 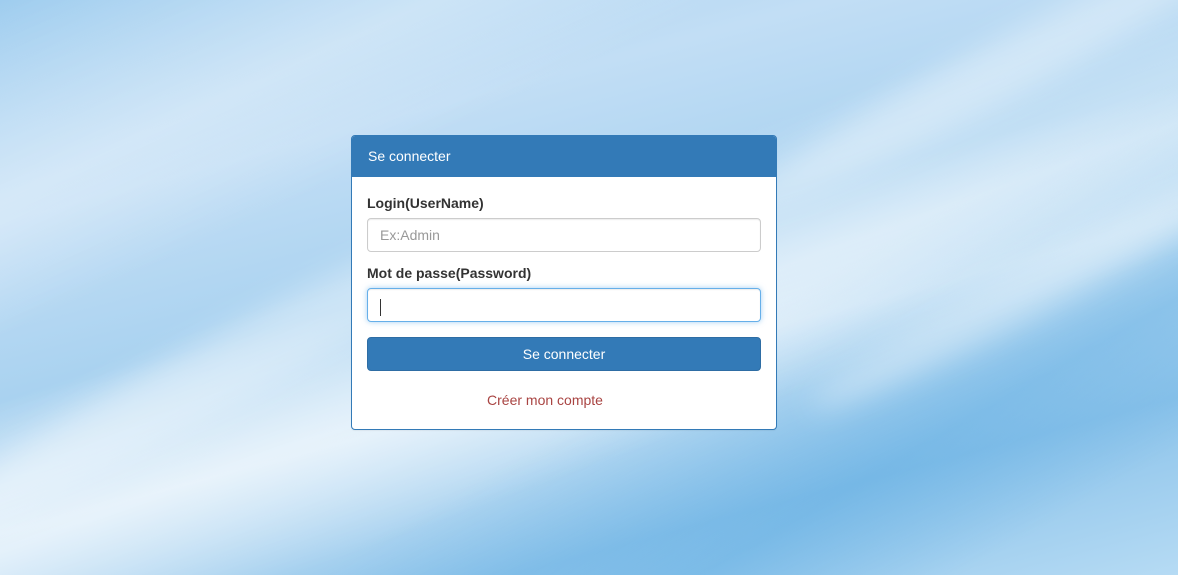 What do you see at coordinates (564, 305) in the screenshot?
I see `password-input` at bounding box center [564, 305].